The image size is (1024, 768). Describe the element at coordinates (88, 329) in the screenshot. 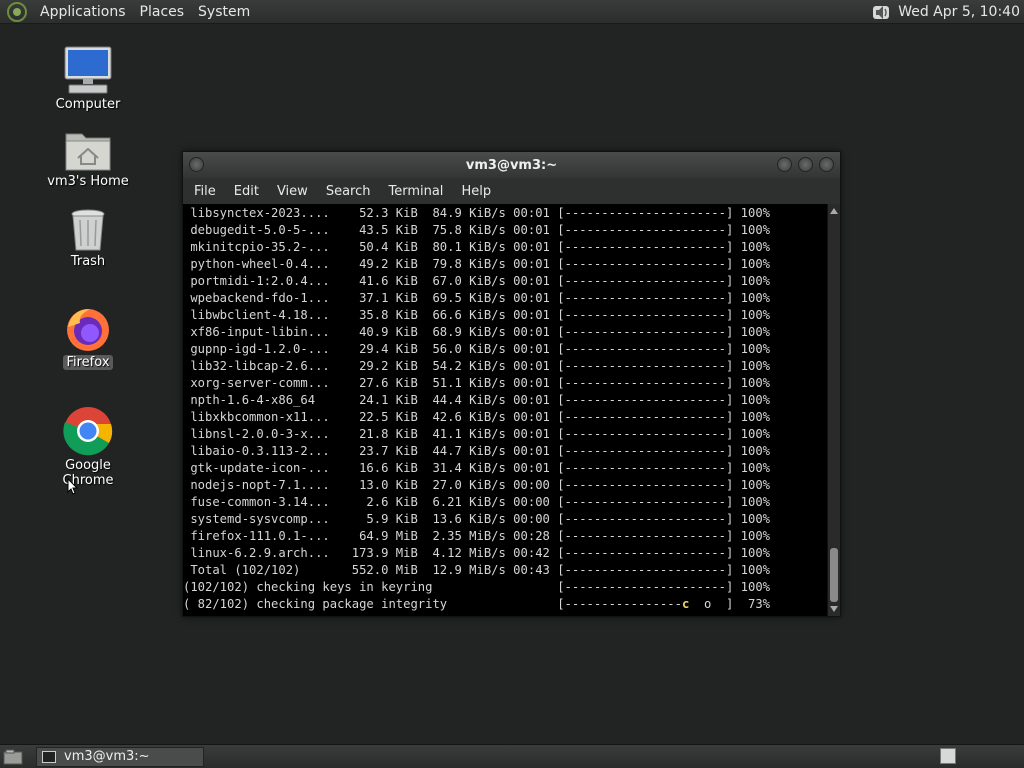

I see `firefox-icon` at that location.